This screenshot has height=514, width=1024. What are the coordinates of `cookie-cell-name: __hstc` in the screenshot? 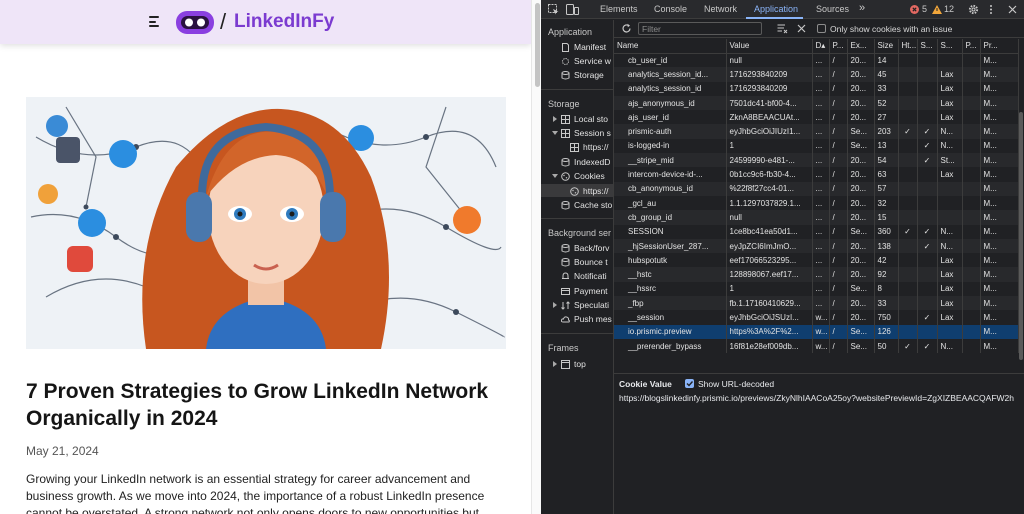 It's located at (670, 274).